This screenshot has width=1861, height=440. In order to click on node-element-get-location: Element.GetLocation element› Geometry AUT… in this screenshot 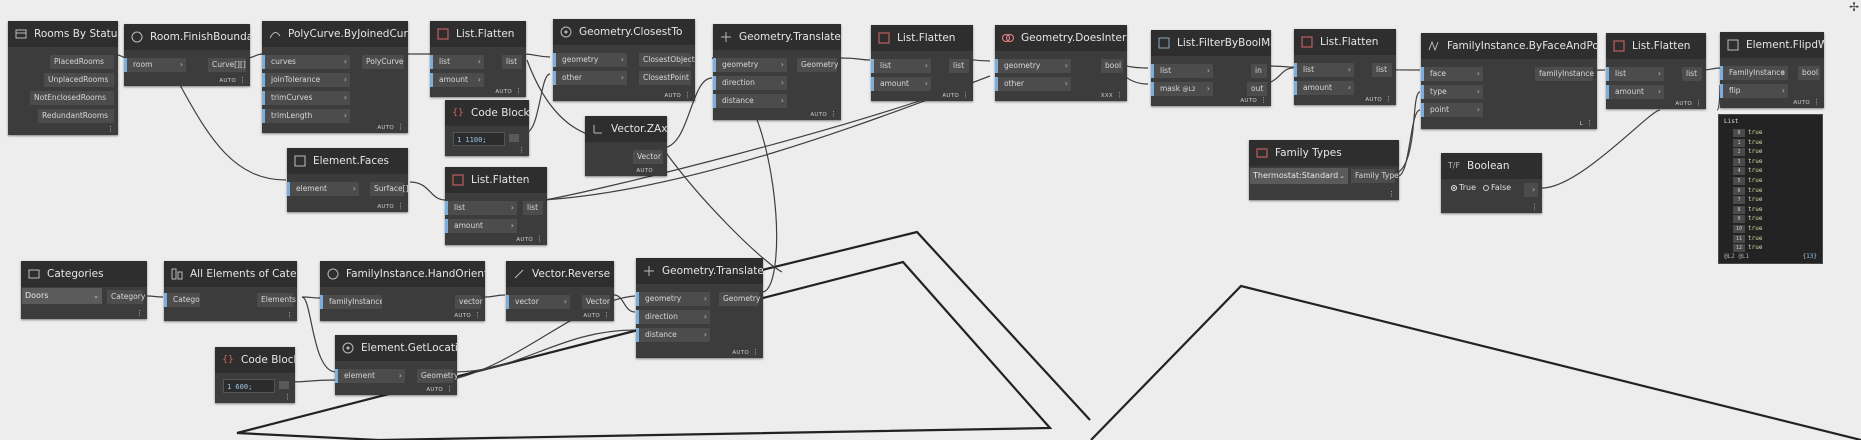, I will do `click(396, 365)`.